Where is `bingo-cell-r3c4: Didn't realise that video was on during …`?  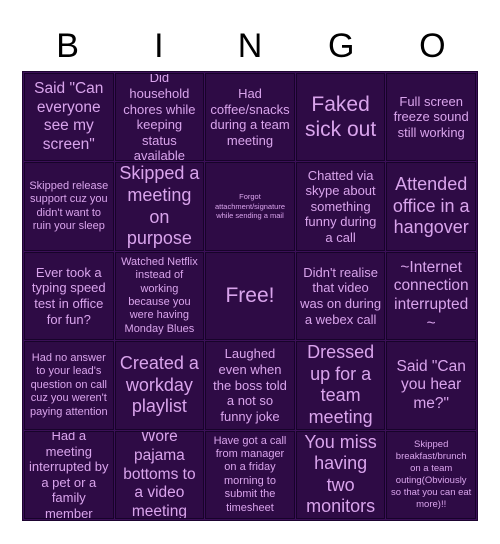 bingo-cell-r3c4: Didn't realise that video was on during … is located at coordinates (340, 296).